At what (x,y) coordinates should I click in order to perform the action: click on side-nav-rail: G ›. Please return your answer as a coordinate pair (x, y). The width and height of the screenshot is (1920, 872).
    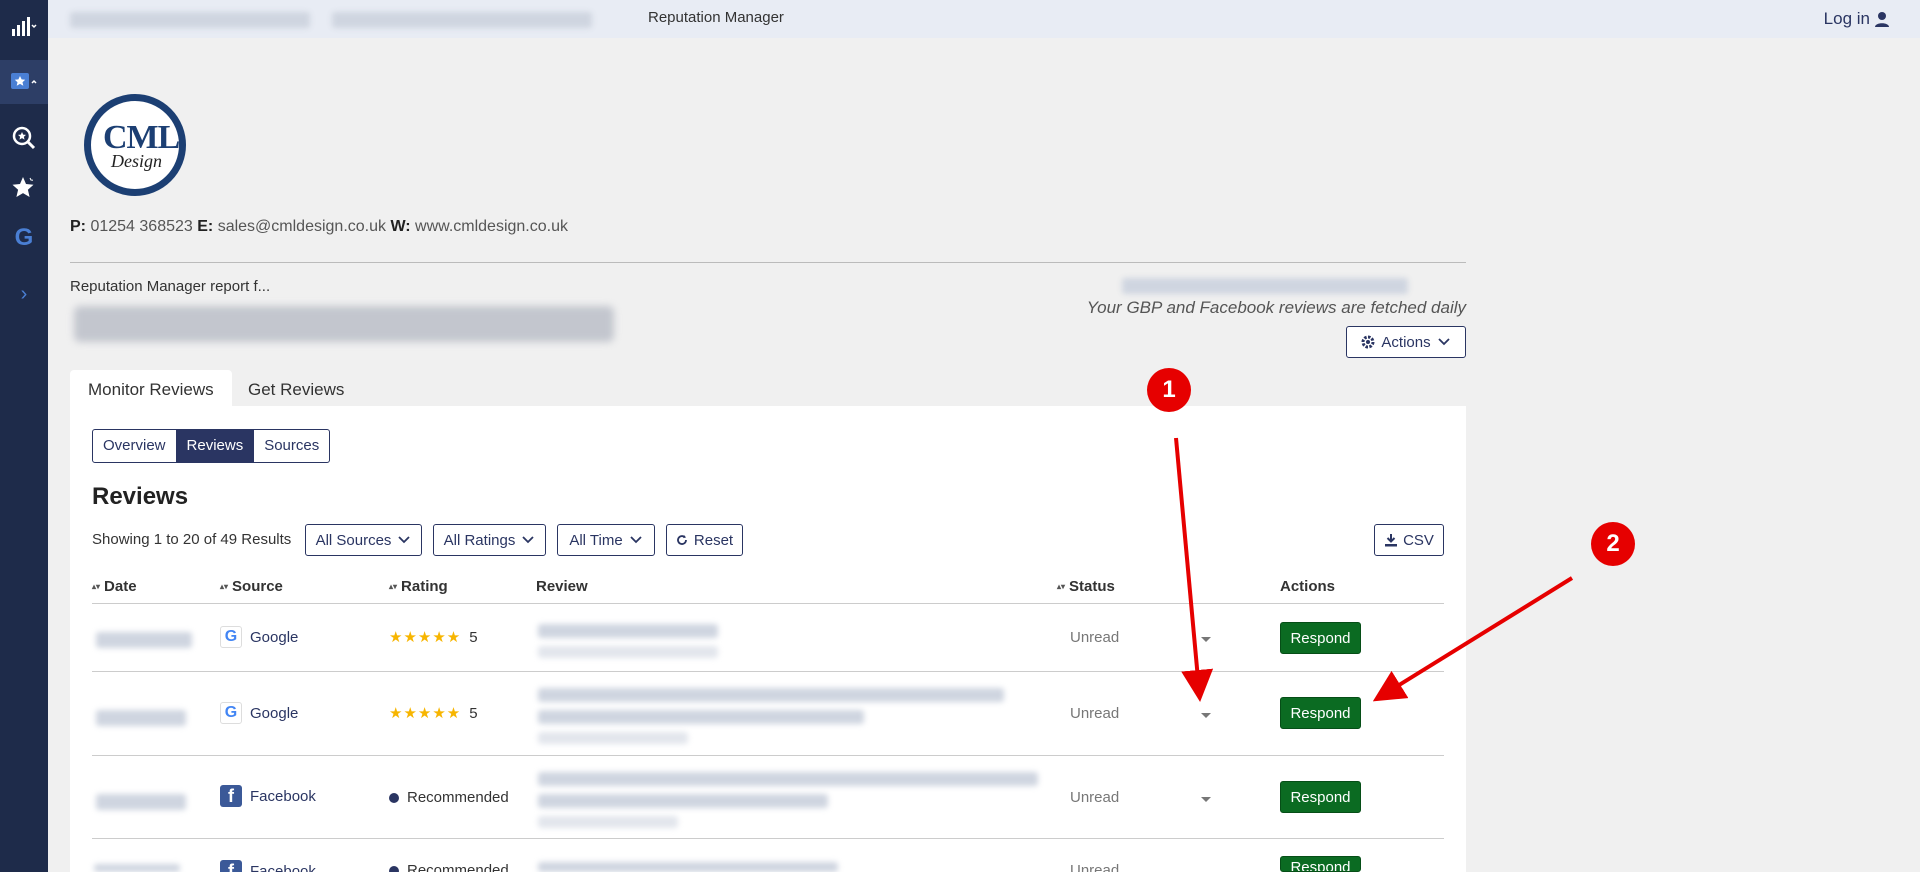
    Looking at the image, I should click on (24, 436).